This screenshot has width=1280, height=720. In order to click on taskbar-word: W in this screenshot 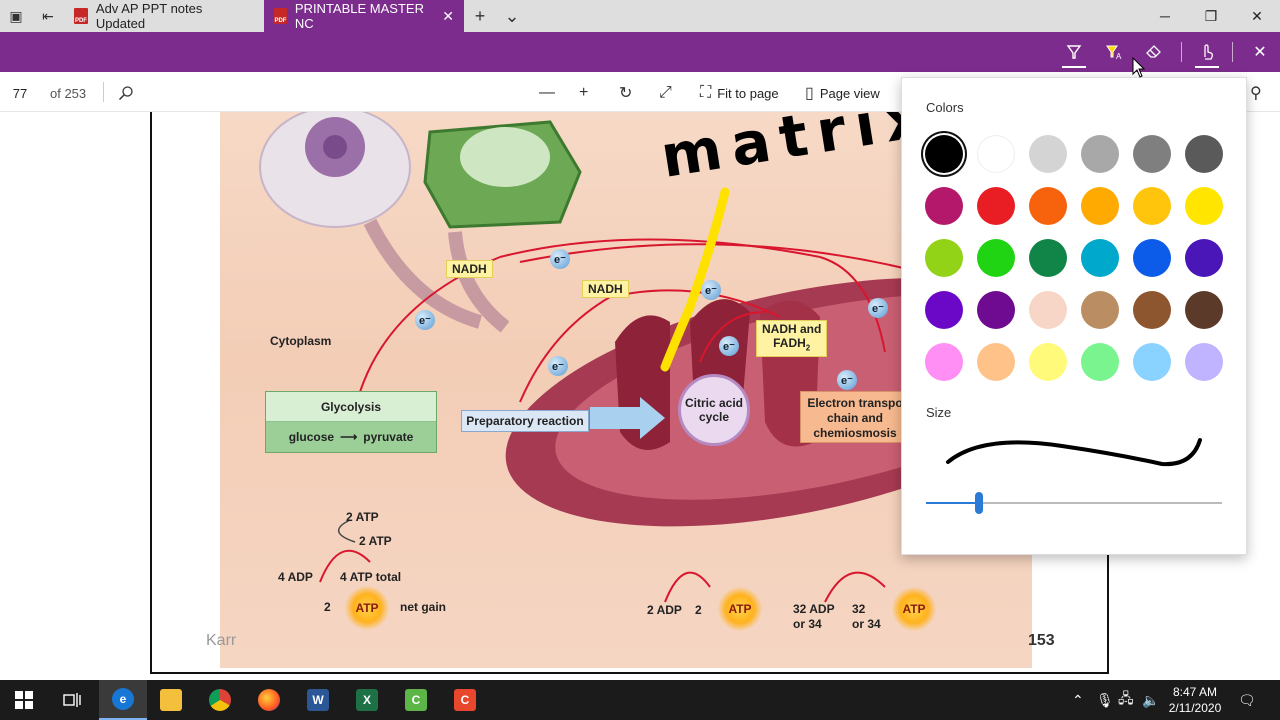, I will do `click(318, 700)`.